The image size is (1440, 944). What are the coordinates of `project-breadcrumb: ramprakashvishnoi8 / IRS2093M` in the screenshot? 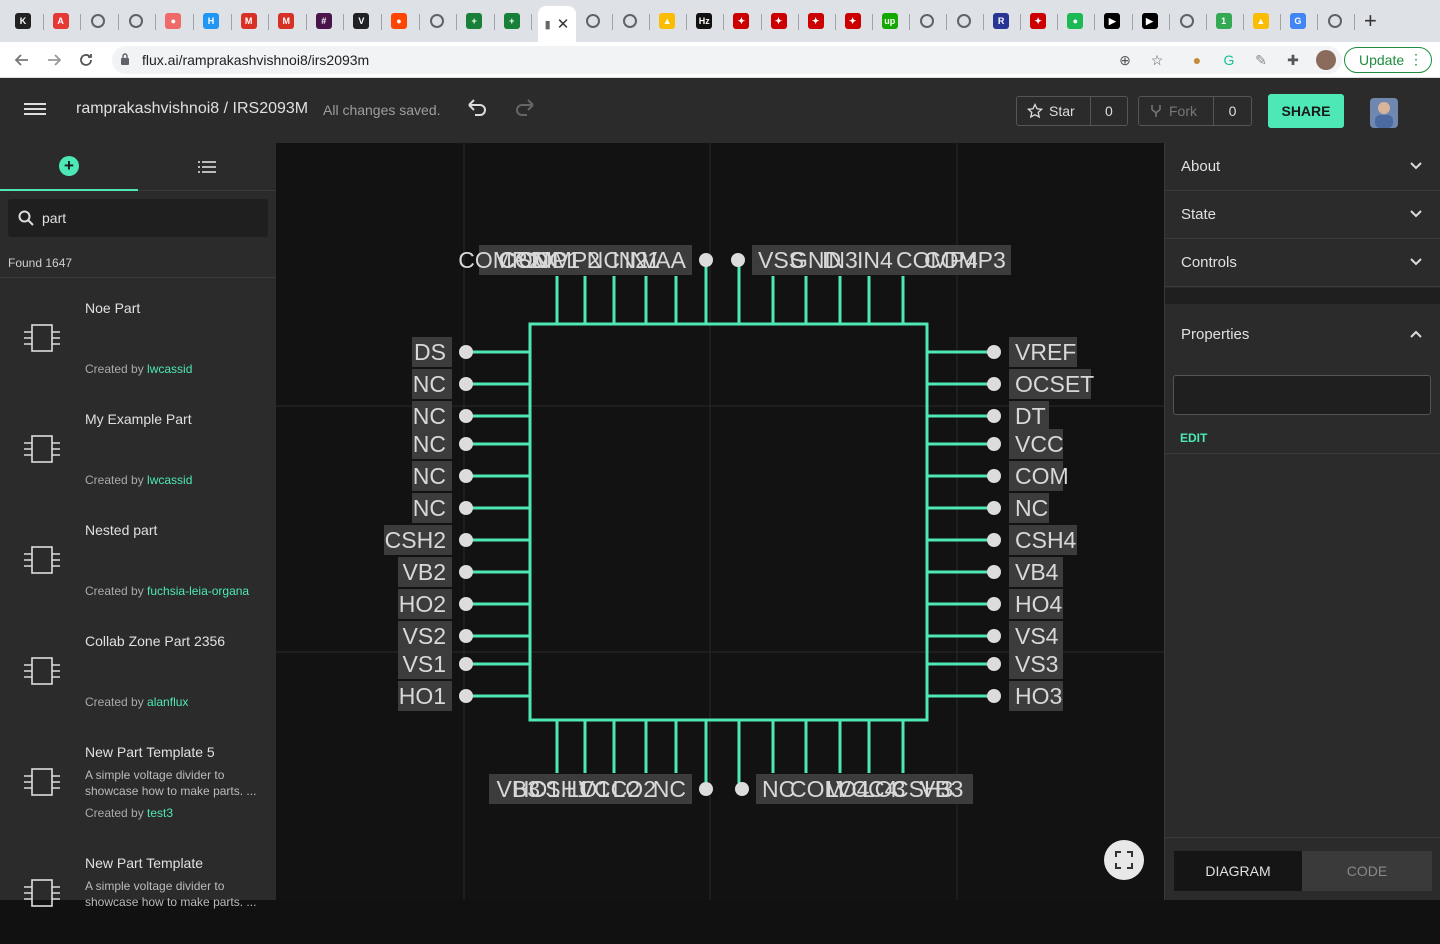 It's located at (192, 109).